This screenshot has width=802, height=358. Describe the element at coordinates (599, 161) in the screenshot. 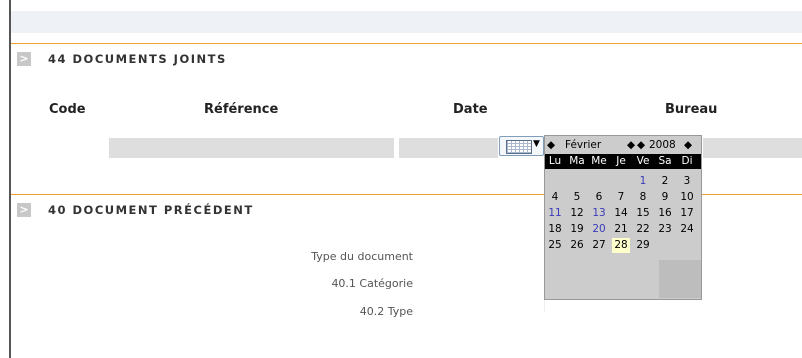

I see `weekday-label: Me` at that location.